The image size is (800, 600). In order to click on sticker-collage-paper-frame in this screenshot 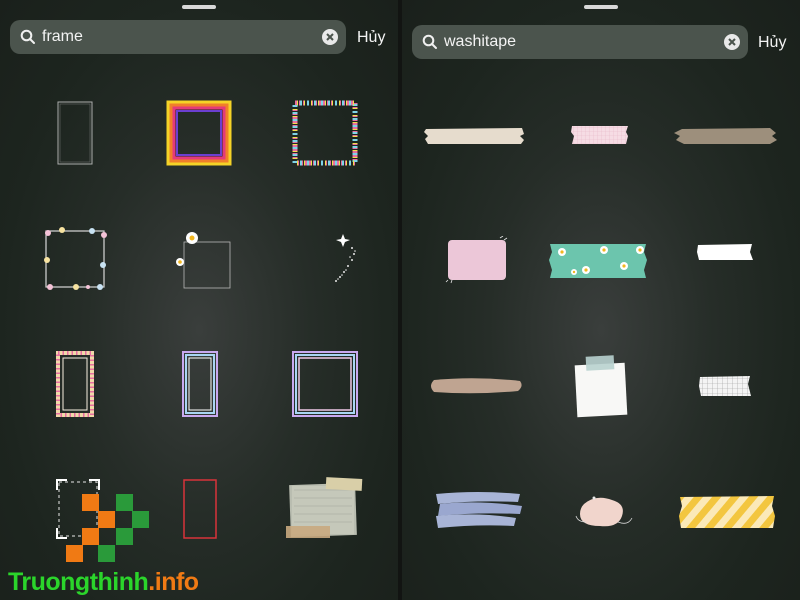, I will do `click(325, 508)`.